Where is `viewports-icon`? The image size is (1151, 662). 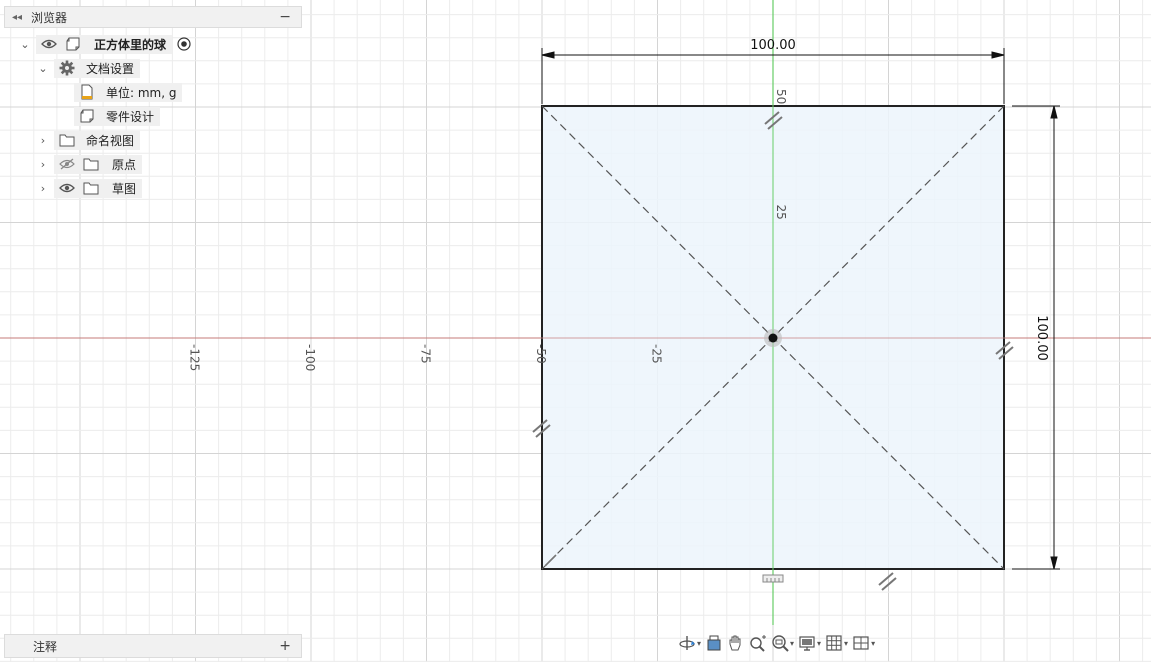
viewports-icon is located at coordinates (861, 643).